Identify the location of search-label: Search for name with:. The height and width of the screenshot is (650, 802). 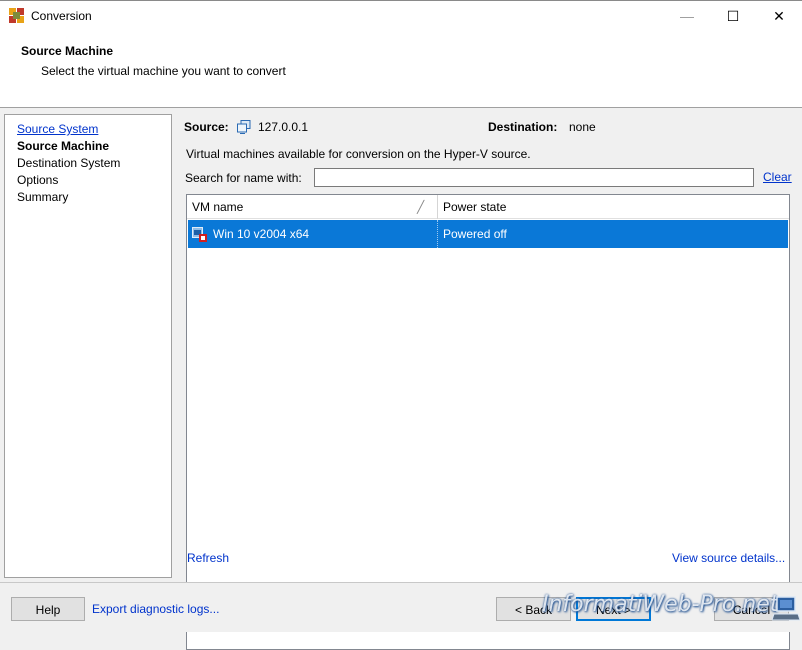
(243, 178).